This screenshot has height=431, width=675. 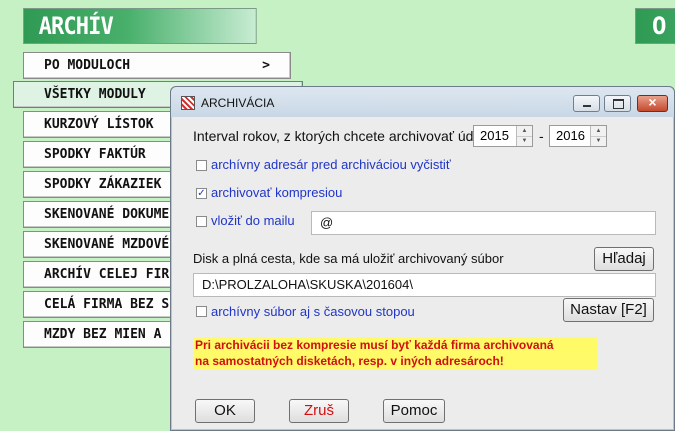 I want to click on menu-item-label: ARCHÍV CELEJ FIR, so click(x=107, y=274).